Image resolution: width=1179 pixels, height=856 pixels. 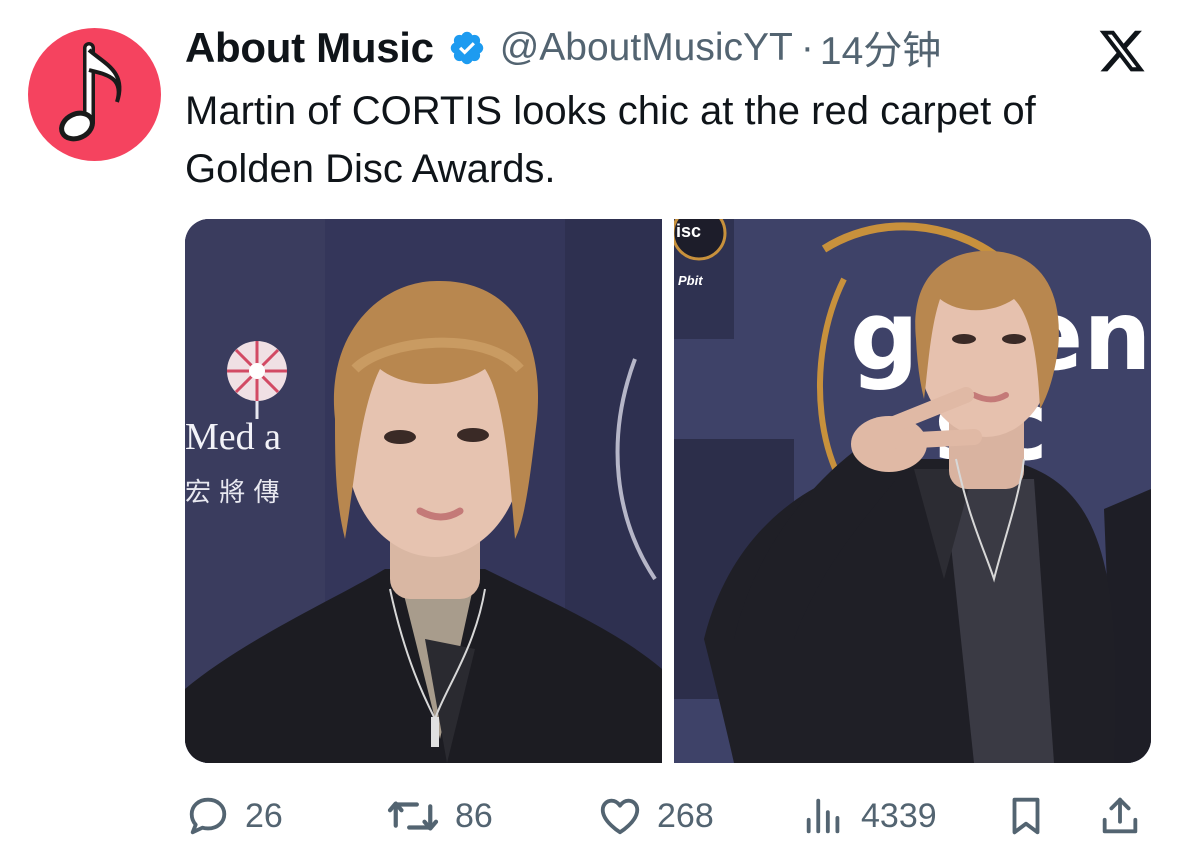 I want to click on like-count: 268, so click(x=685, y=815).